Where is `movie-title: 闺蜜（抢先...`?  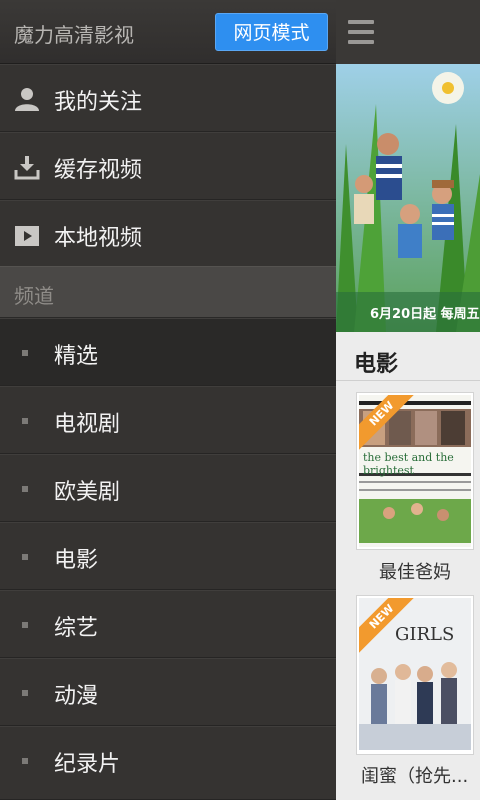
movie-title: 闺蜜（抢先... is located at coordinates (415, 776).